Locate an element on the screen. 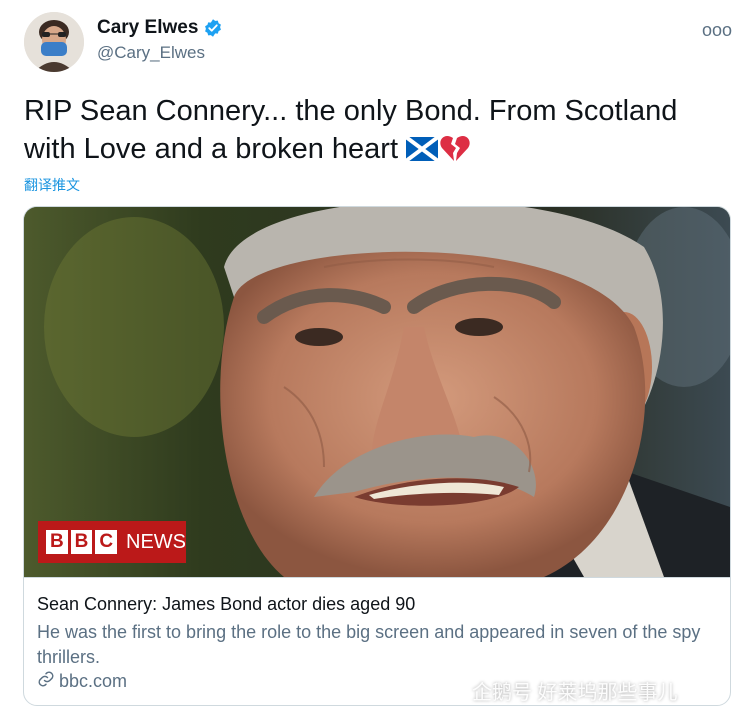 Image resolution: width=752 pixels, height=717 pixels. display-name: Cary Elwes is located at coordinates (147, 28).